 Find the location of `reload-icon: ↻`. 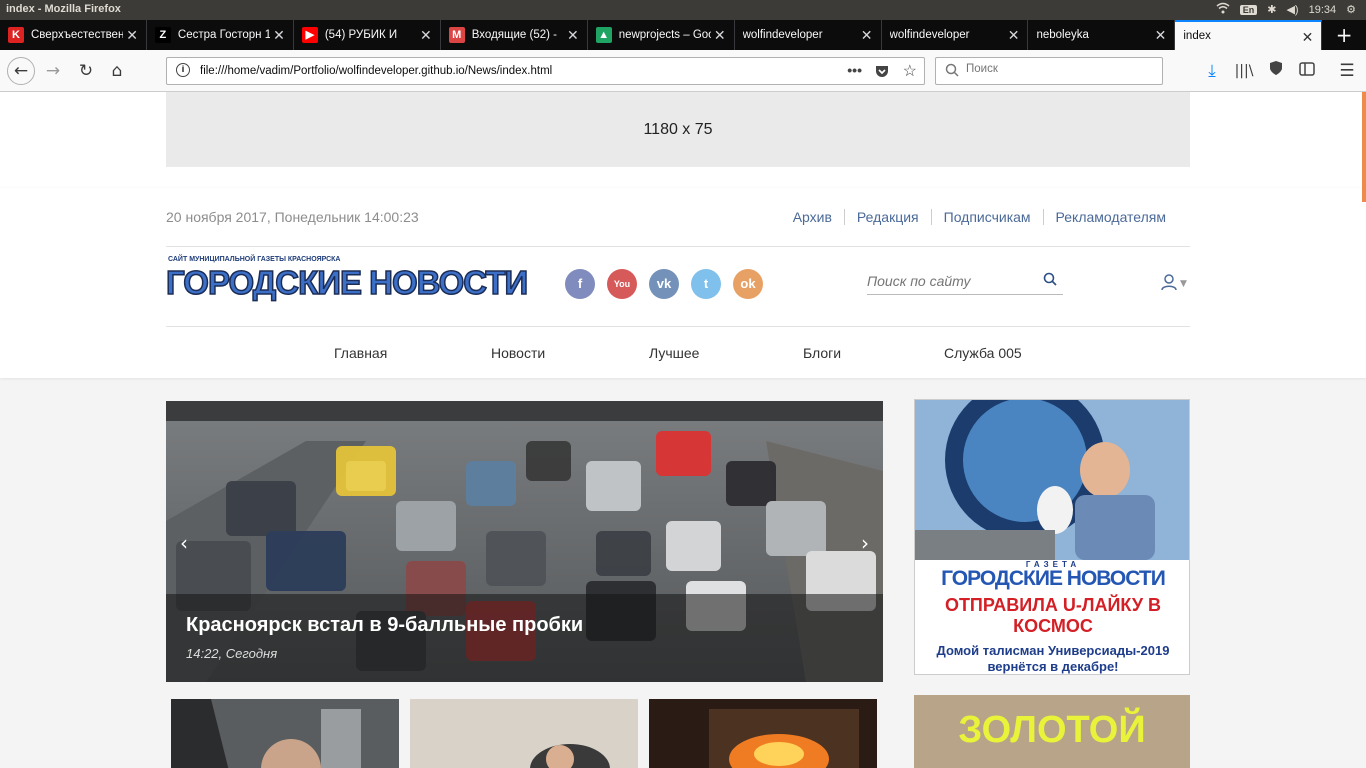

reload-icon: ↻ is located at coordinates (86, 71).